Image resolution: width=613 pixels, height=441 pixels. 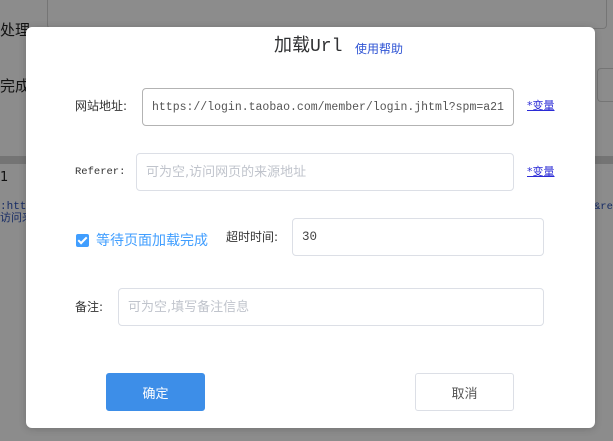 I want to click on checkmark-icon, so click(x=82, y=239).